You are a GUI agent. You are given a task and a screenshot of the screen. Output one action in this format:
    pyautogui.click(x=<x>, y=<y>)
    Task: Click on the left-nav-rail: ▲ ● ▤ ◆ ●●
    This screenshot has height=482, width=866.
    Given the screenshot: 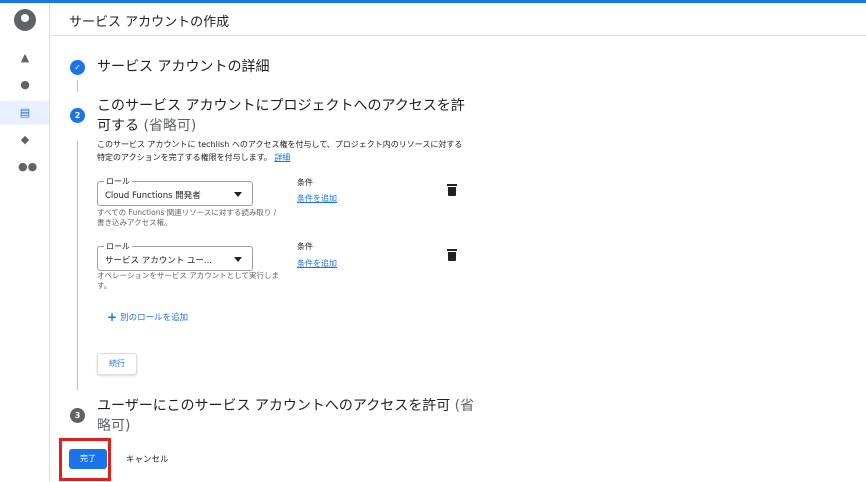 What is the action you would take?
    pyautogui.click(x=25, y=242)
    